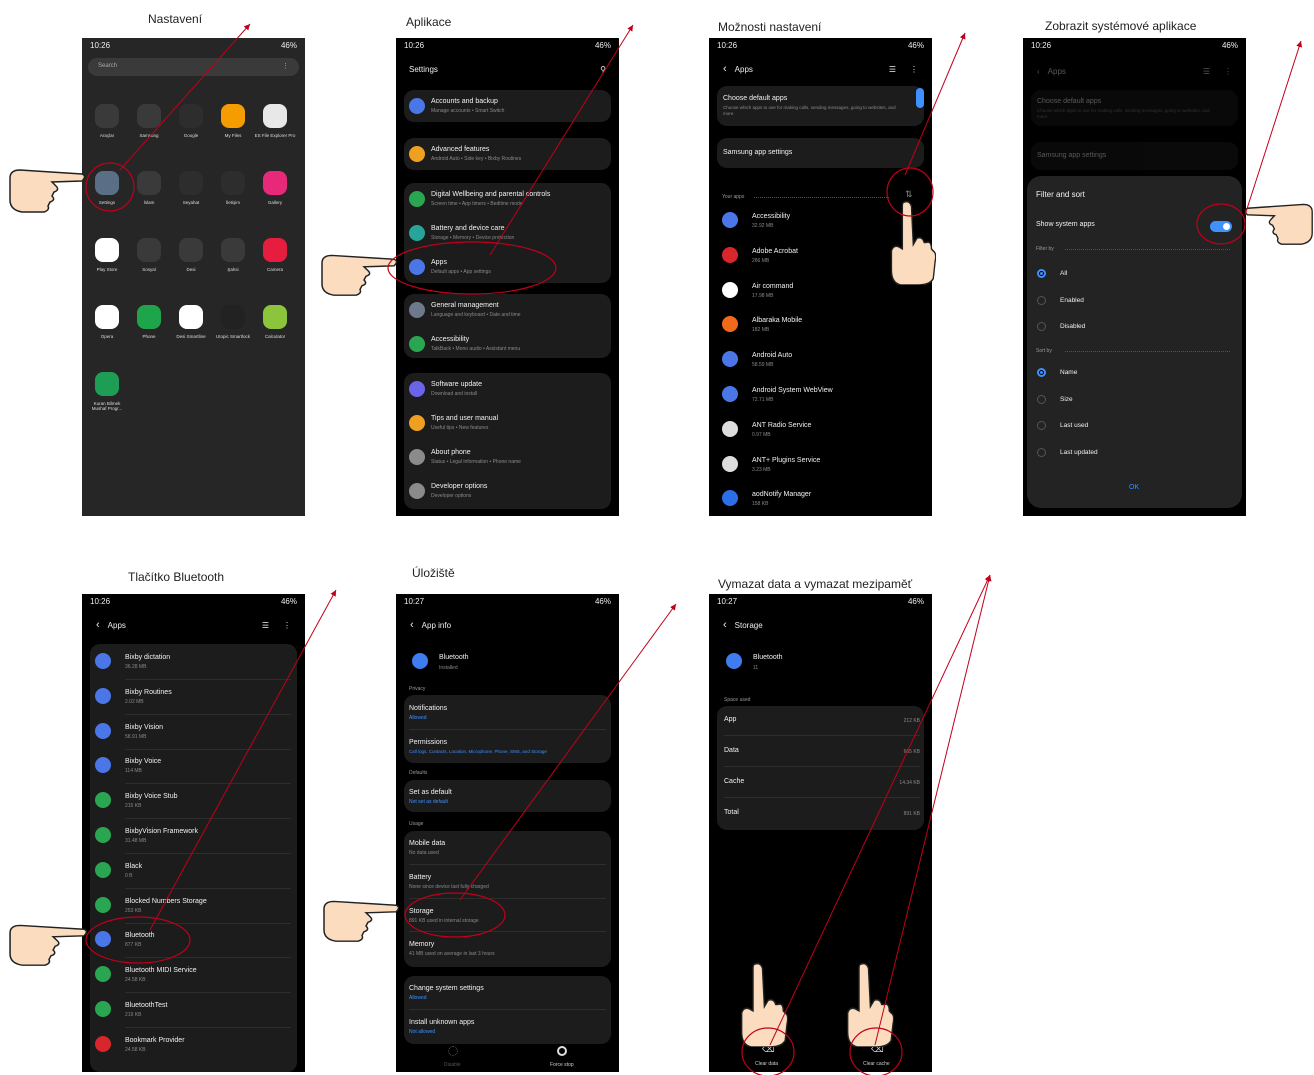 The image size is (1314, 1075). Describe the element at coordinates (456, 384) in the screenshot. I see `settings-item-title: Software update` at that location.